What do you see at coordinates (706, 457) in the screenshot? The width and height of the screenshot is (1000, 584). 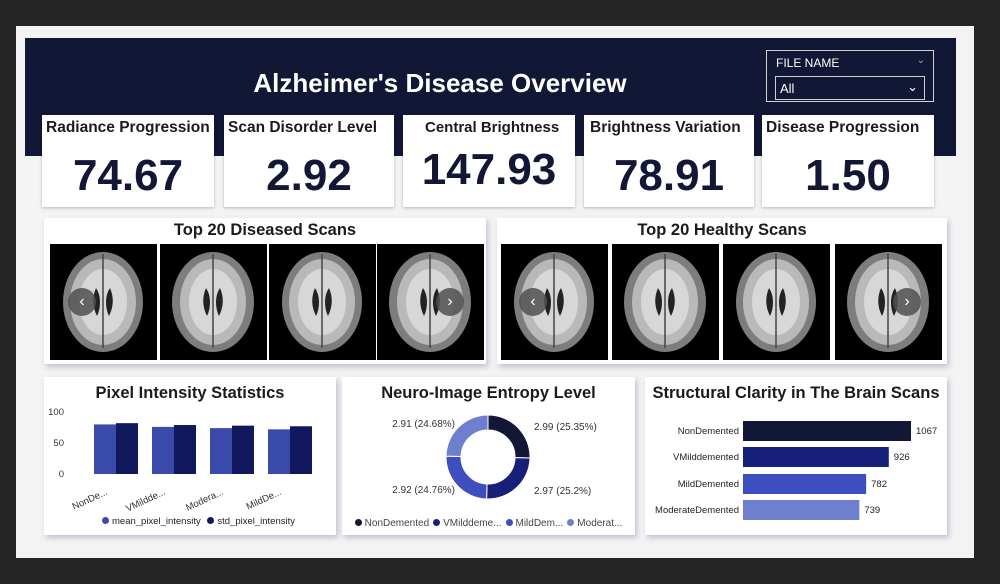 I see `category-label: VMilddemented` at bounding box center [706, 457].